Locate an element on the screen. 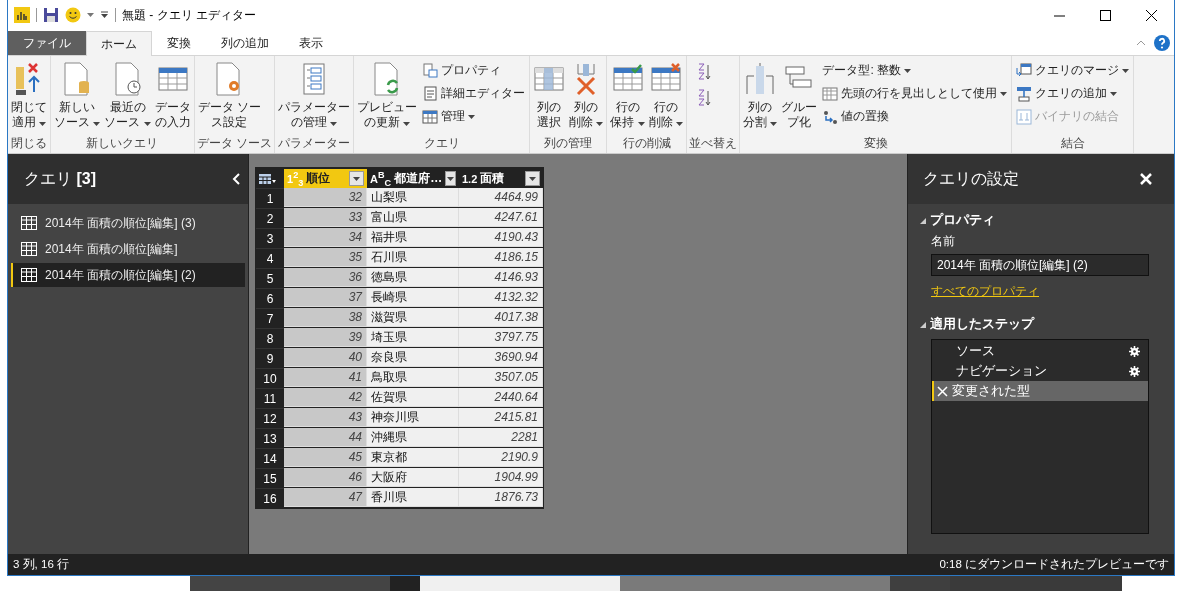 Image resolution: width=1182 pixels, height=591 pixels. ribbon-button: 値の置換 is located at coordinates (915, 116).